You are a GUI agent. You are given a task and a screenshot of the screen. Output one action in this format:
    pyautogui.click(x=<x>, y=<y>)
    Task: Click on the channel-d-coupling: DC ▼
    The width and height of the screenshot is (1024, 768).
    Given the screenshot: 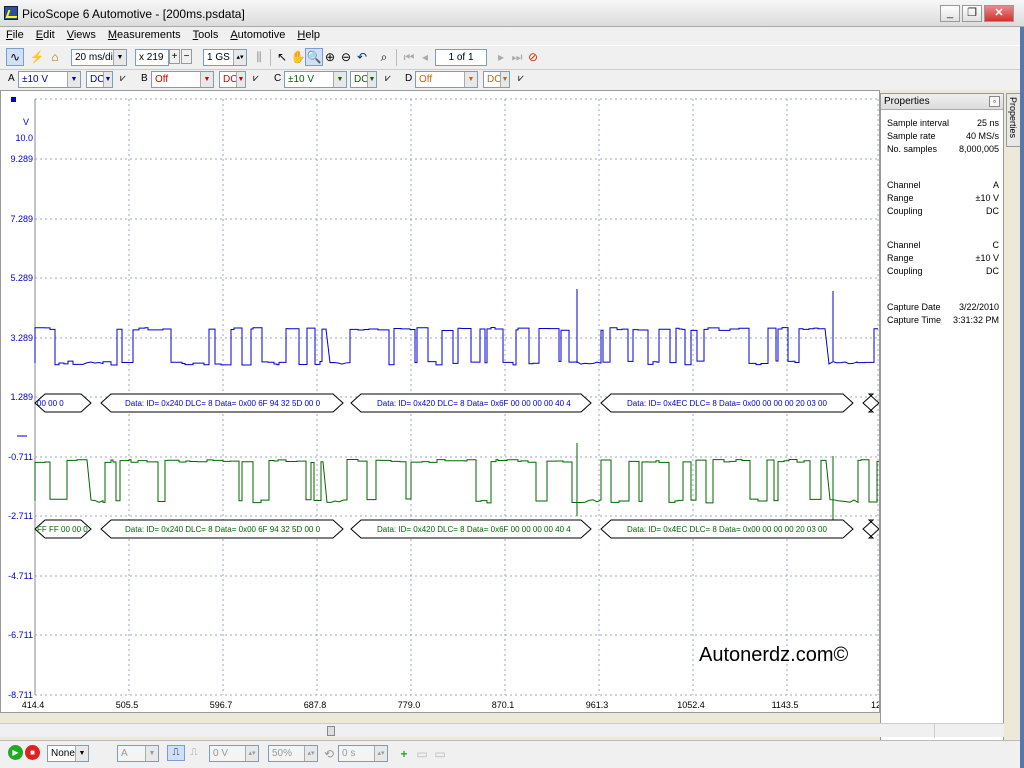 What is the action you would take?
    pyautogui.click(x=496, y=79)
    